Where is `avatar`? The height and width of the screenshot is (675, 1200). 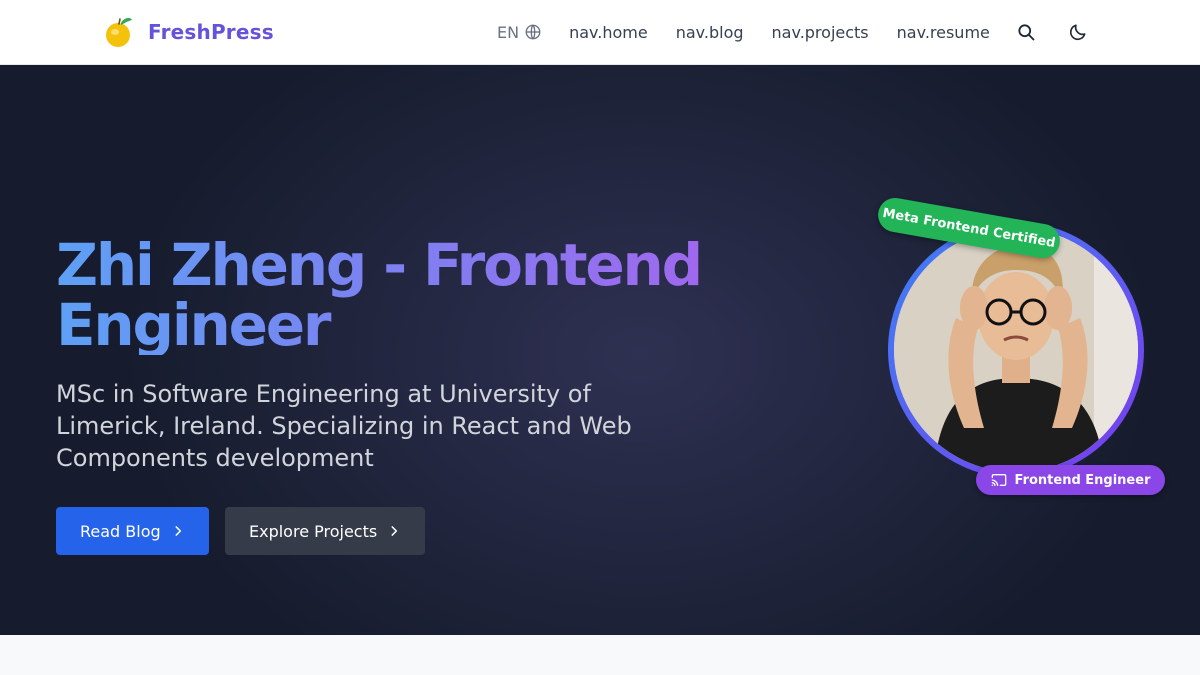
avatar is located at coordinates (1016, 350).